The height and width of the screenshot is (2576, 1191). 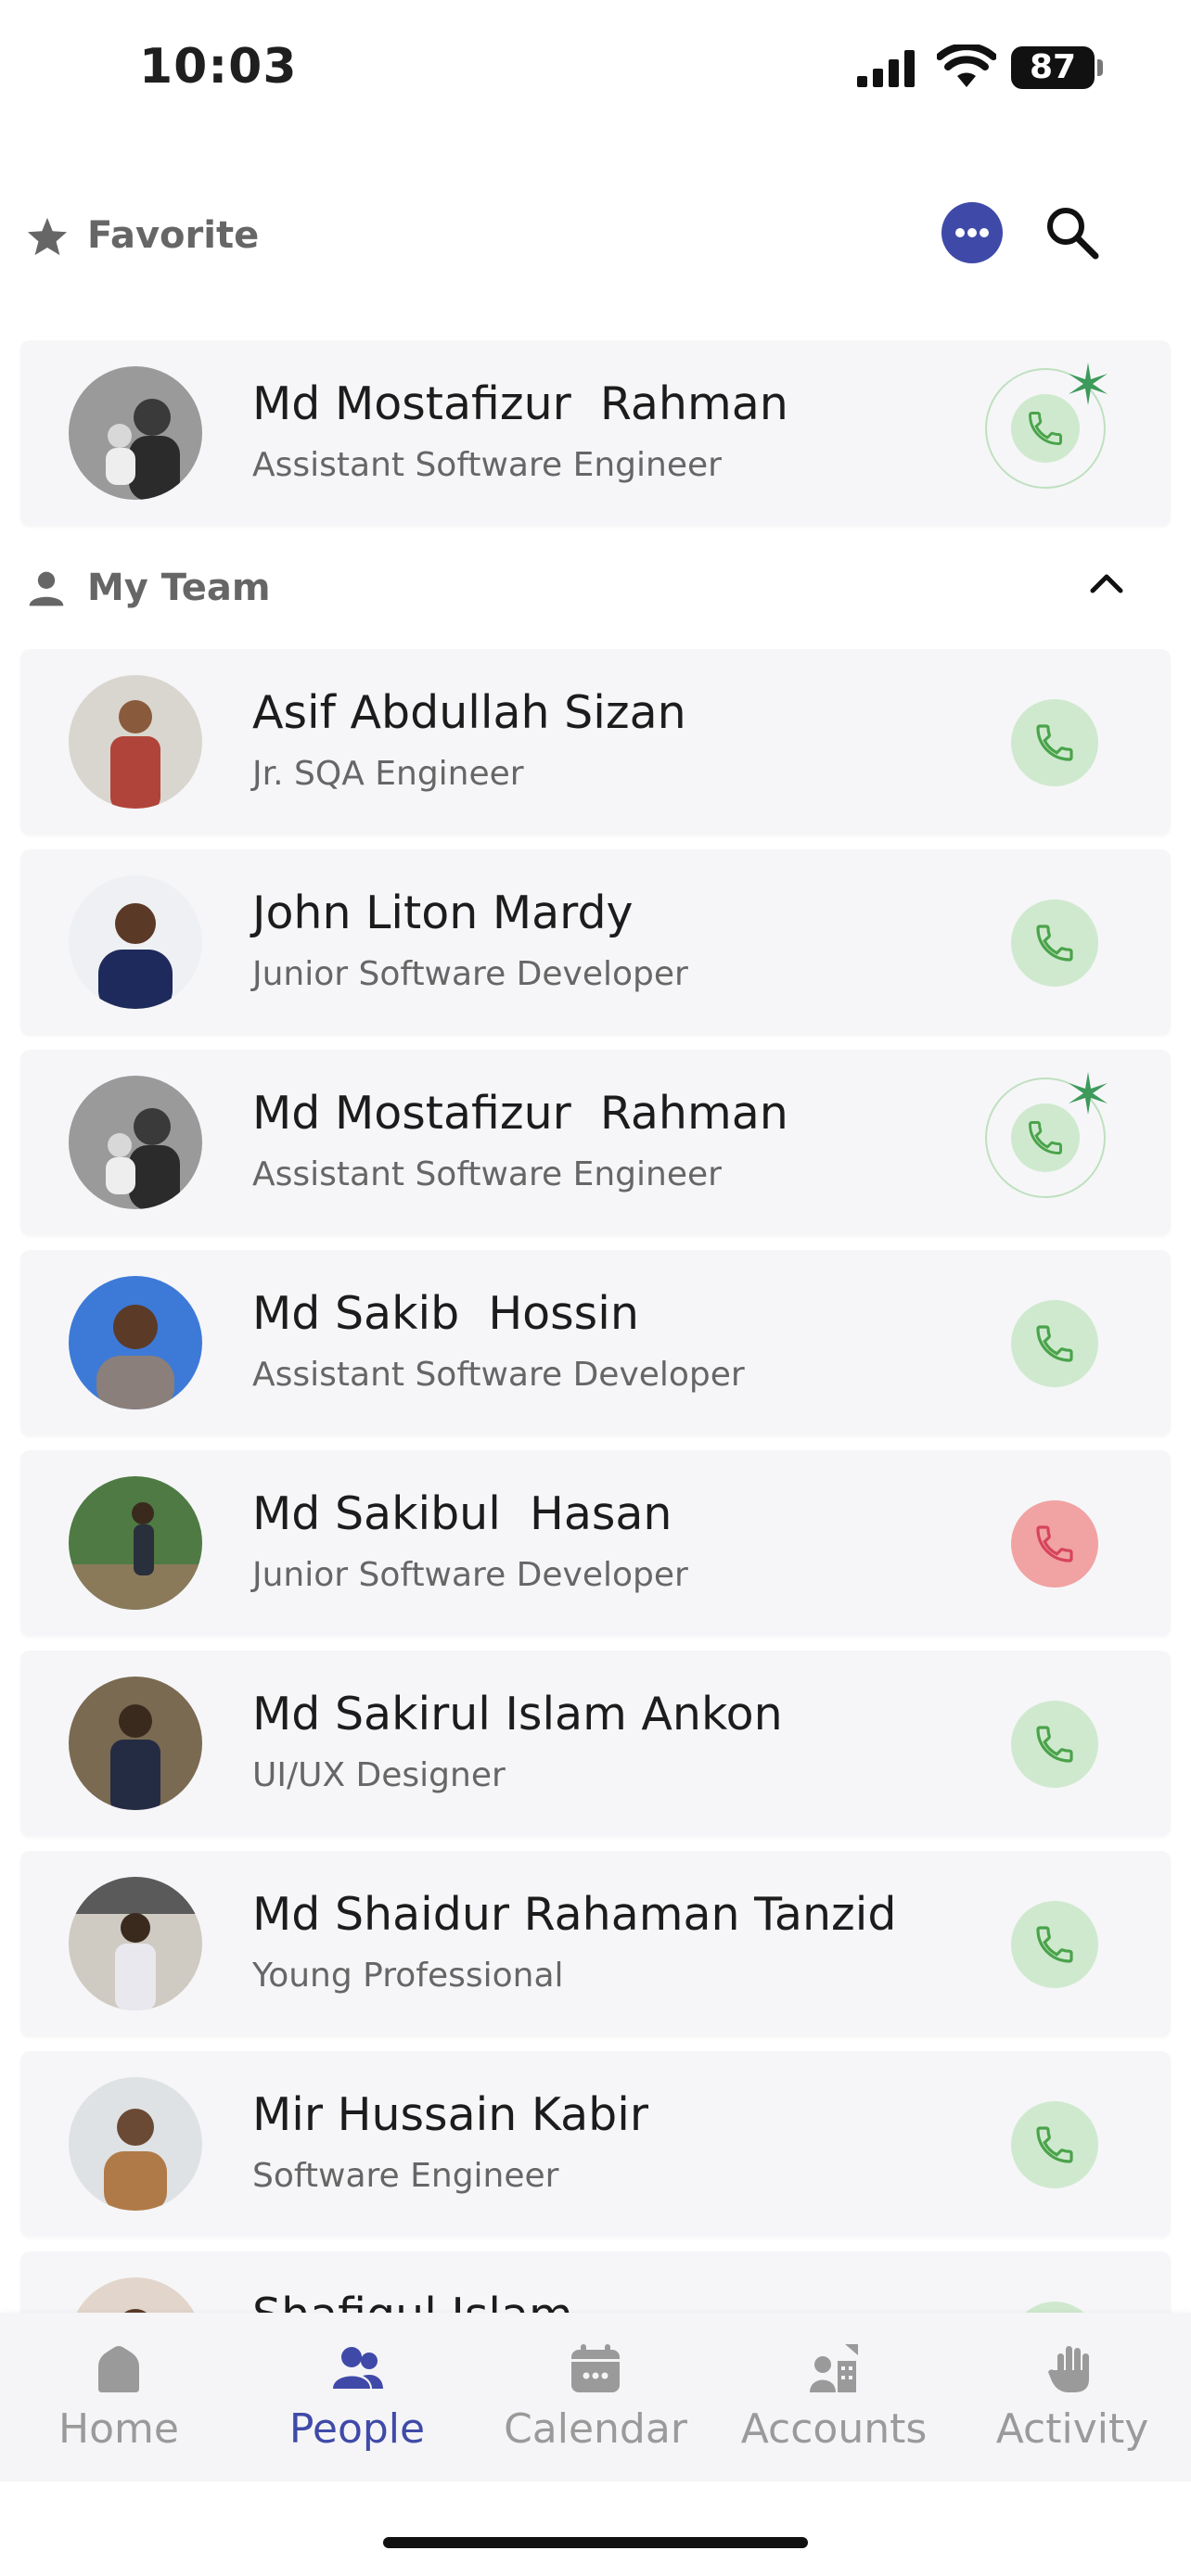 I want to click on tab-calendar: Calendar, so click(x=595, y=2397).